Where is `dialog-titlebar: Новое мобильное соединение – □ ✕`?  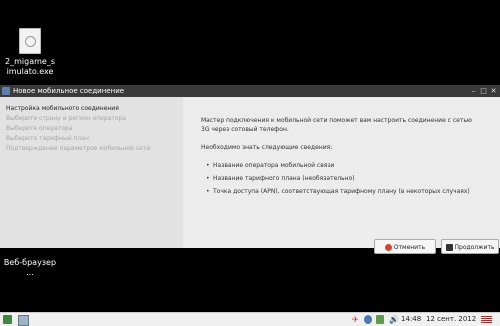
dialog-titlebar: Новое мобильное соединение – □ ✕ is located at coordinates (250, 91).